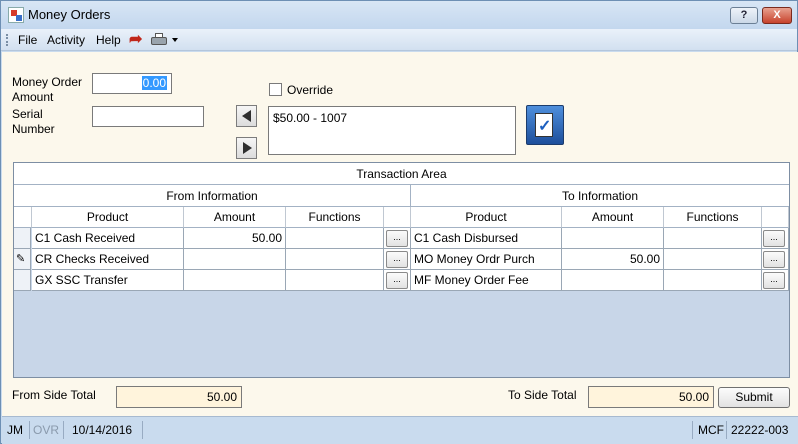 The image size is (798, 444). I want to click on from-product-header: Product, so click(108, 217).